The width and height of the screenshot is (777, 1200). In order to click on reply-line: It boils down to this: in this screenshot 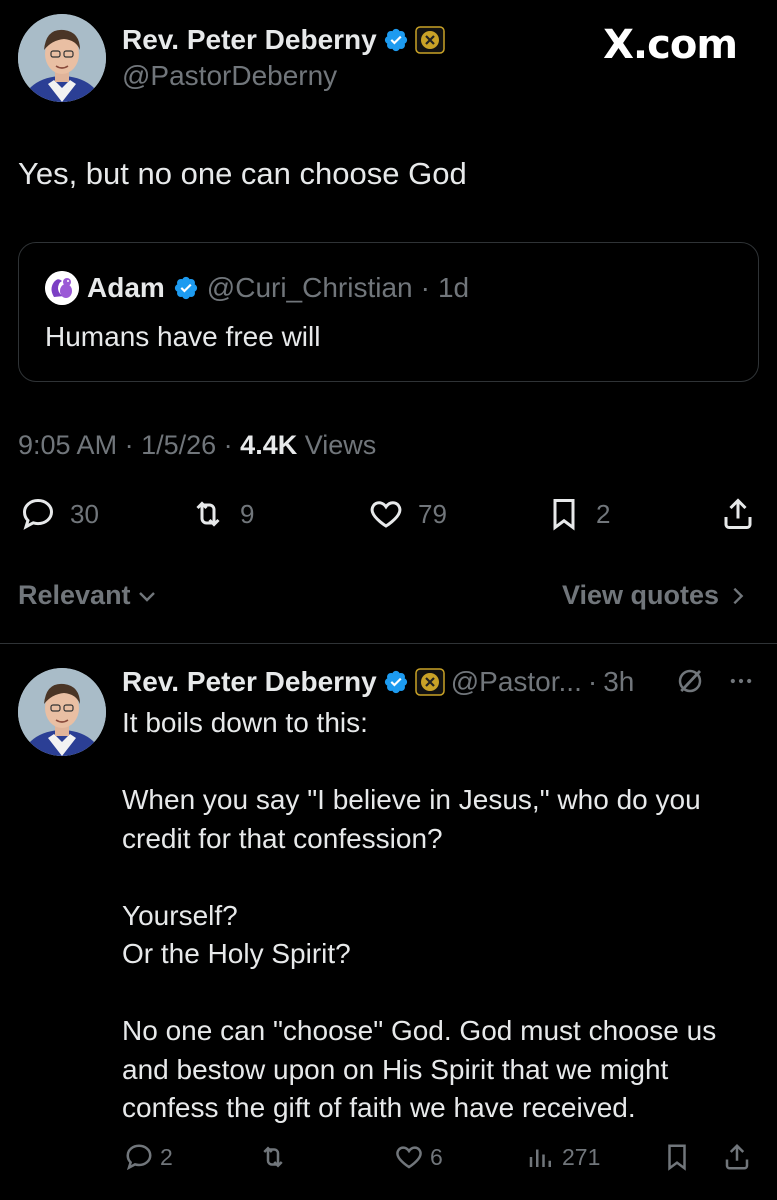, I will do `click(245, 722)`.